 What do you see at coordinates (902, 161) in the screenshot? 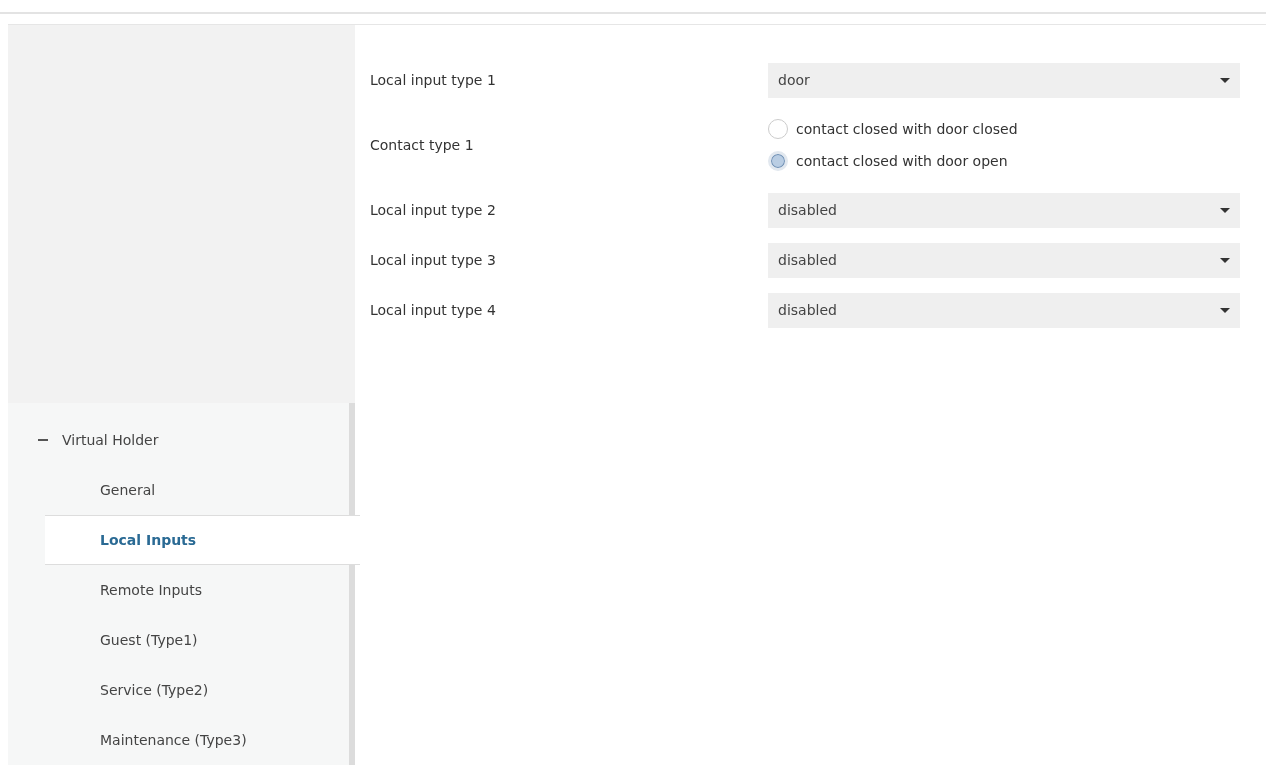
I see `radio-label: contact closed with door open` at bounding box center [902, 161].